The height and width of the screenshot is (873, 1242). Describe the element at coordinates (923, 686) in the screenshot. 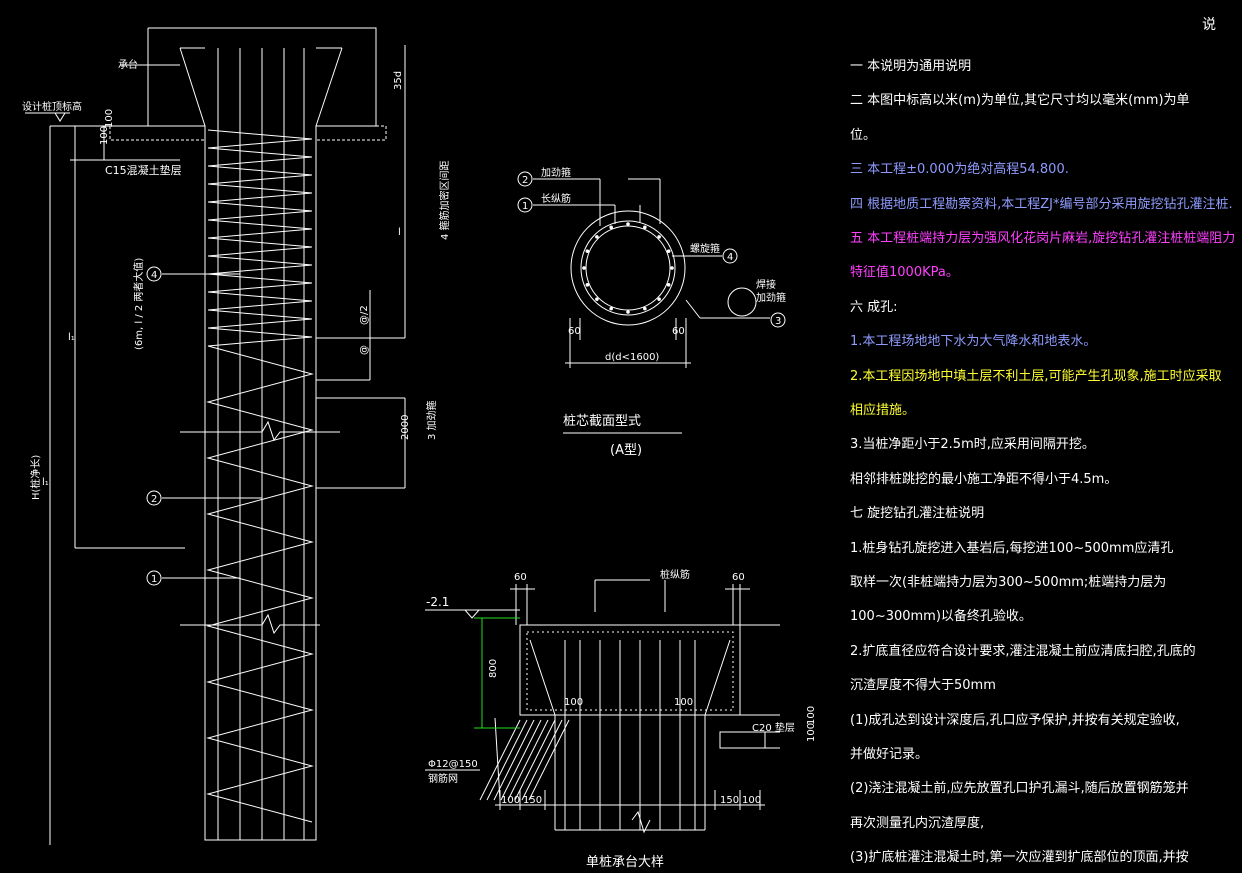

I see `note-line: 沉渣厚度不得大于50mm` at that location.